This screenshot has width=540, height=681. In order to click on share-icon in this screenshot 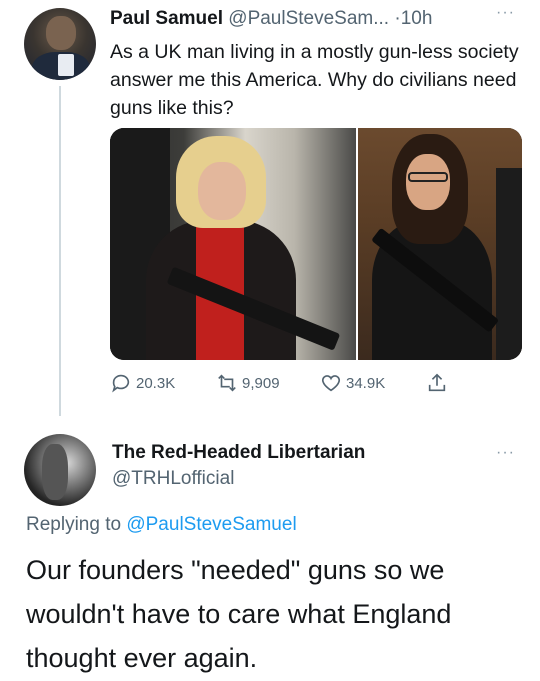, I will do `click(437, 382)`.